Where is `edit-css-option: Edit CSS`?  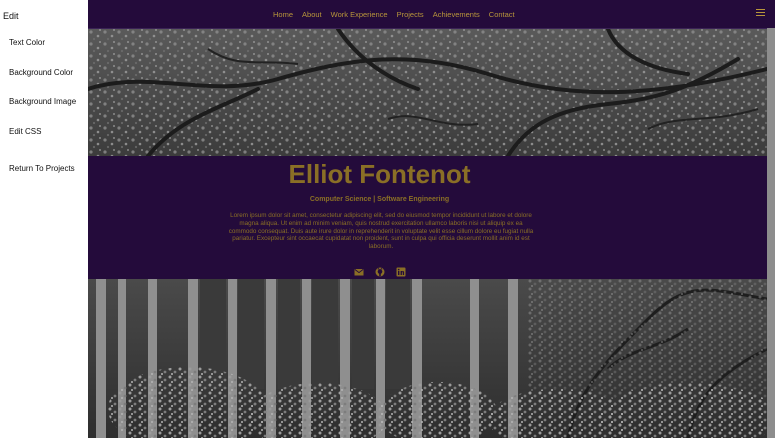
edit-css-option: Edit CSS is located at coordinates (25, 131).